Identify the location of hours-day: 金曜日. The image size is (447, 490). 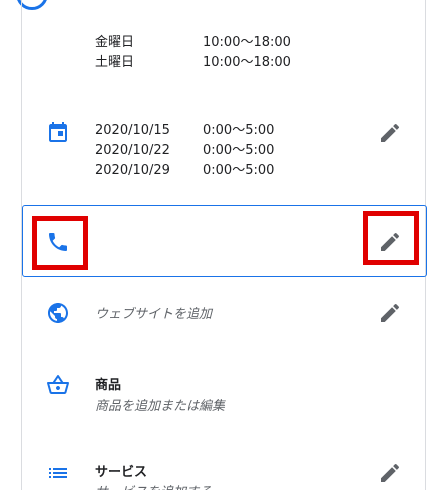
(115, 42).